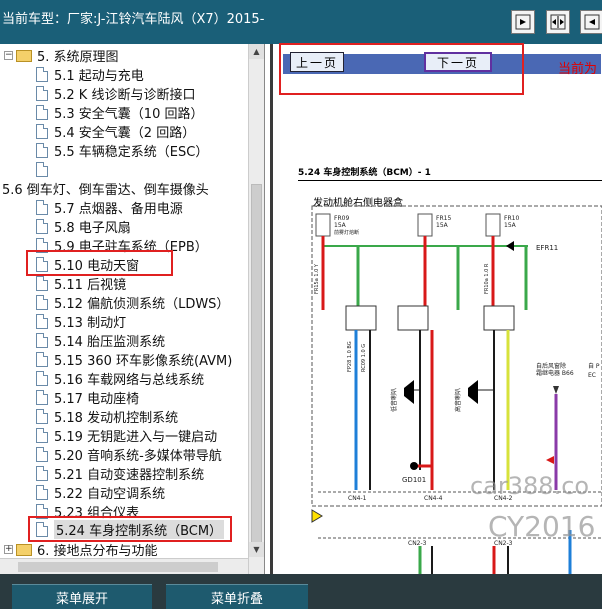 This screenshot has height=609, width=602. Describe the element at coordinates (340, 225) in the screenshot. I see `fuse-fr09-rating: 15A` at that location.